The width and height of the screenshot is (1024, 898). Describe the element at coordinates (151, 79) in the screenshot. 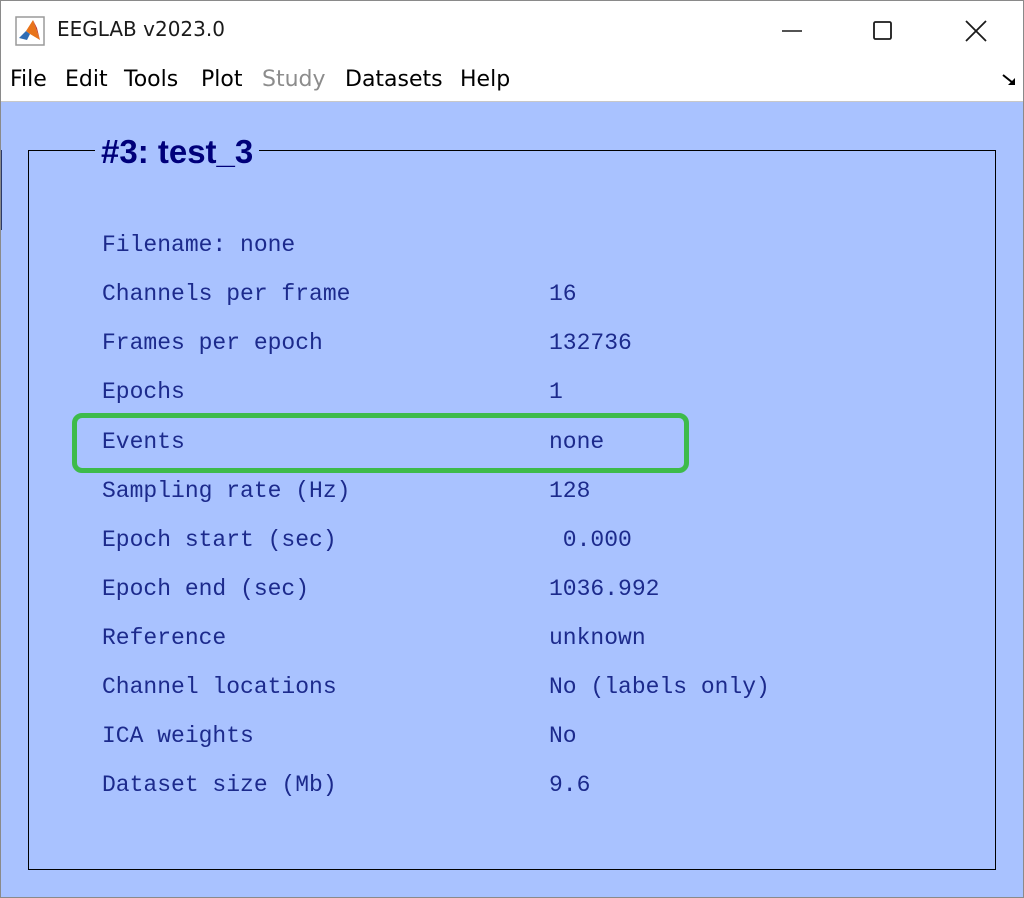

I see `menu-tools: Tools` at that location.